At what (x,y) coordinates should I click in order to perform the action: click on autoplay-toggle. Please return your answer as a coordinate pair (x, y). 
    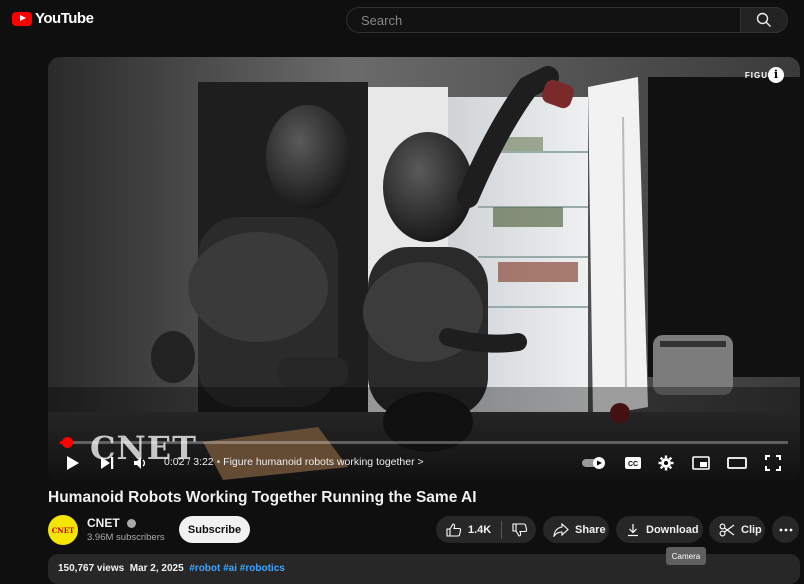
    Looking at the image, I should click on (594, 463).